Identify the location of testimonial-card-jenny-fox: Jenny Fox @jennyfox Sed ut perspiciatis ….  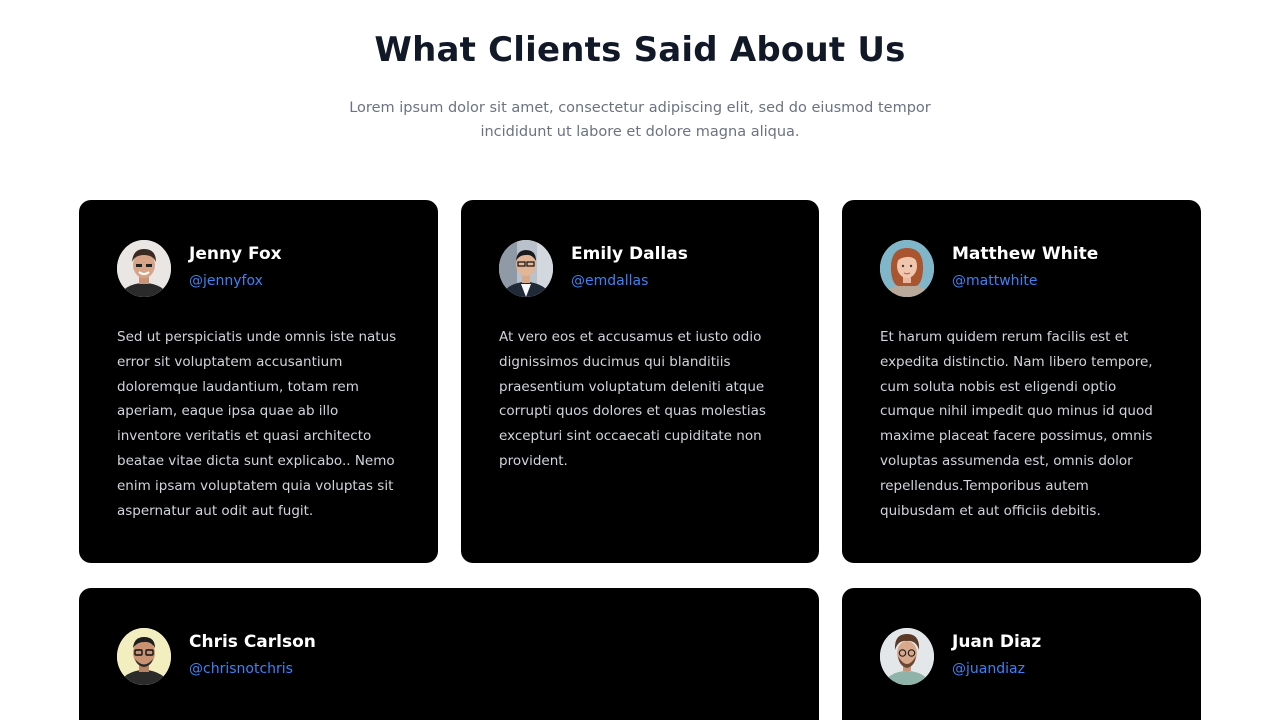
(258, 381).